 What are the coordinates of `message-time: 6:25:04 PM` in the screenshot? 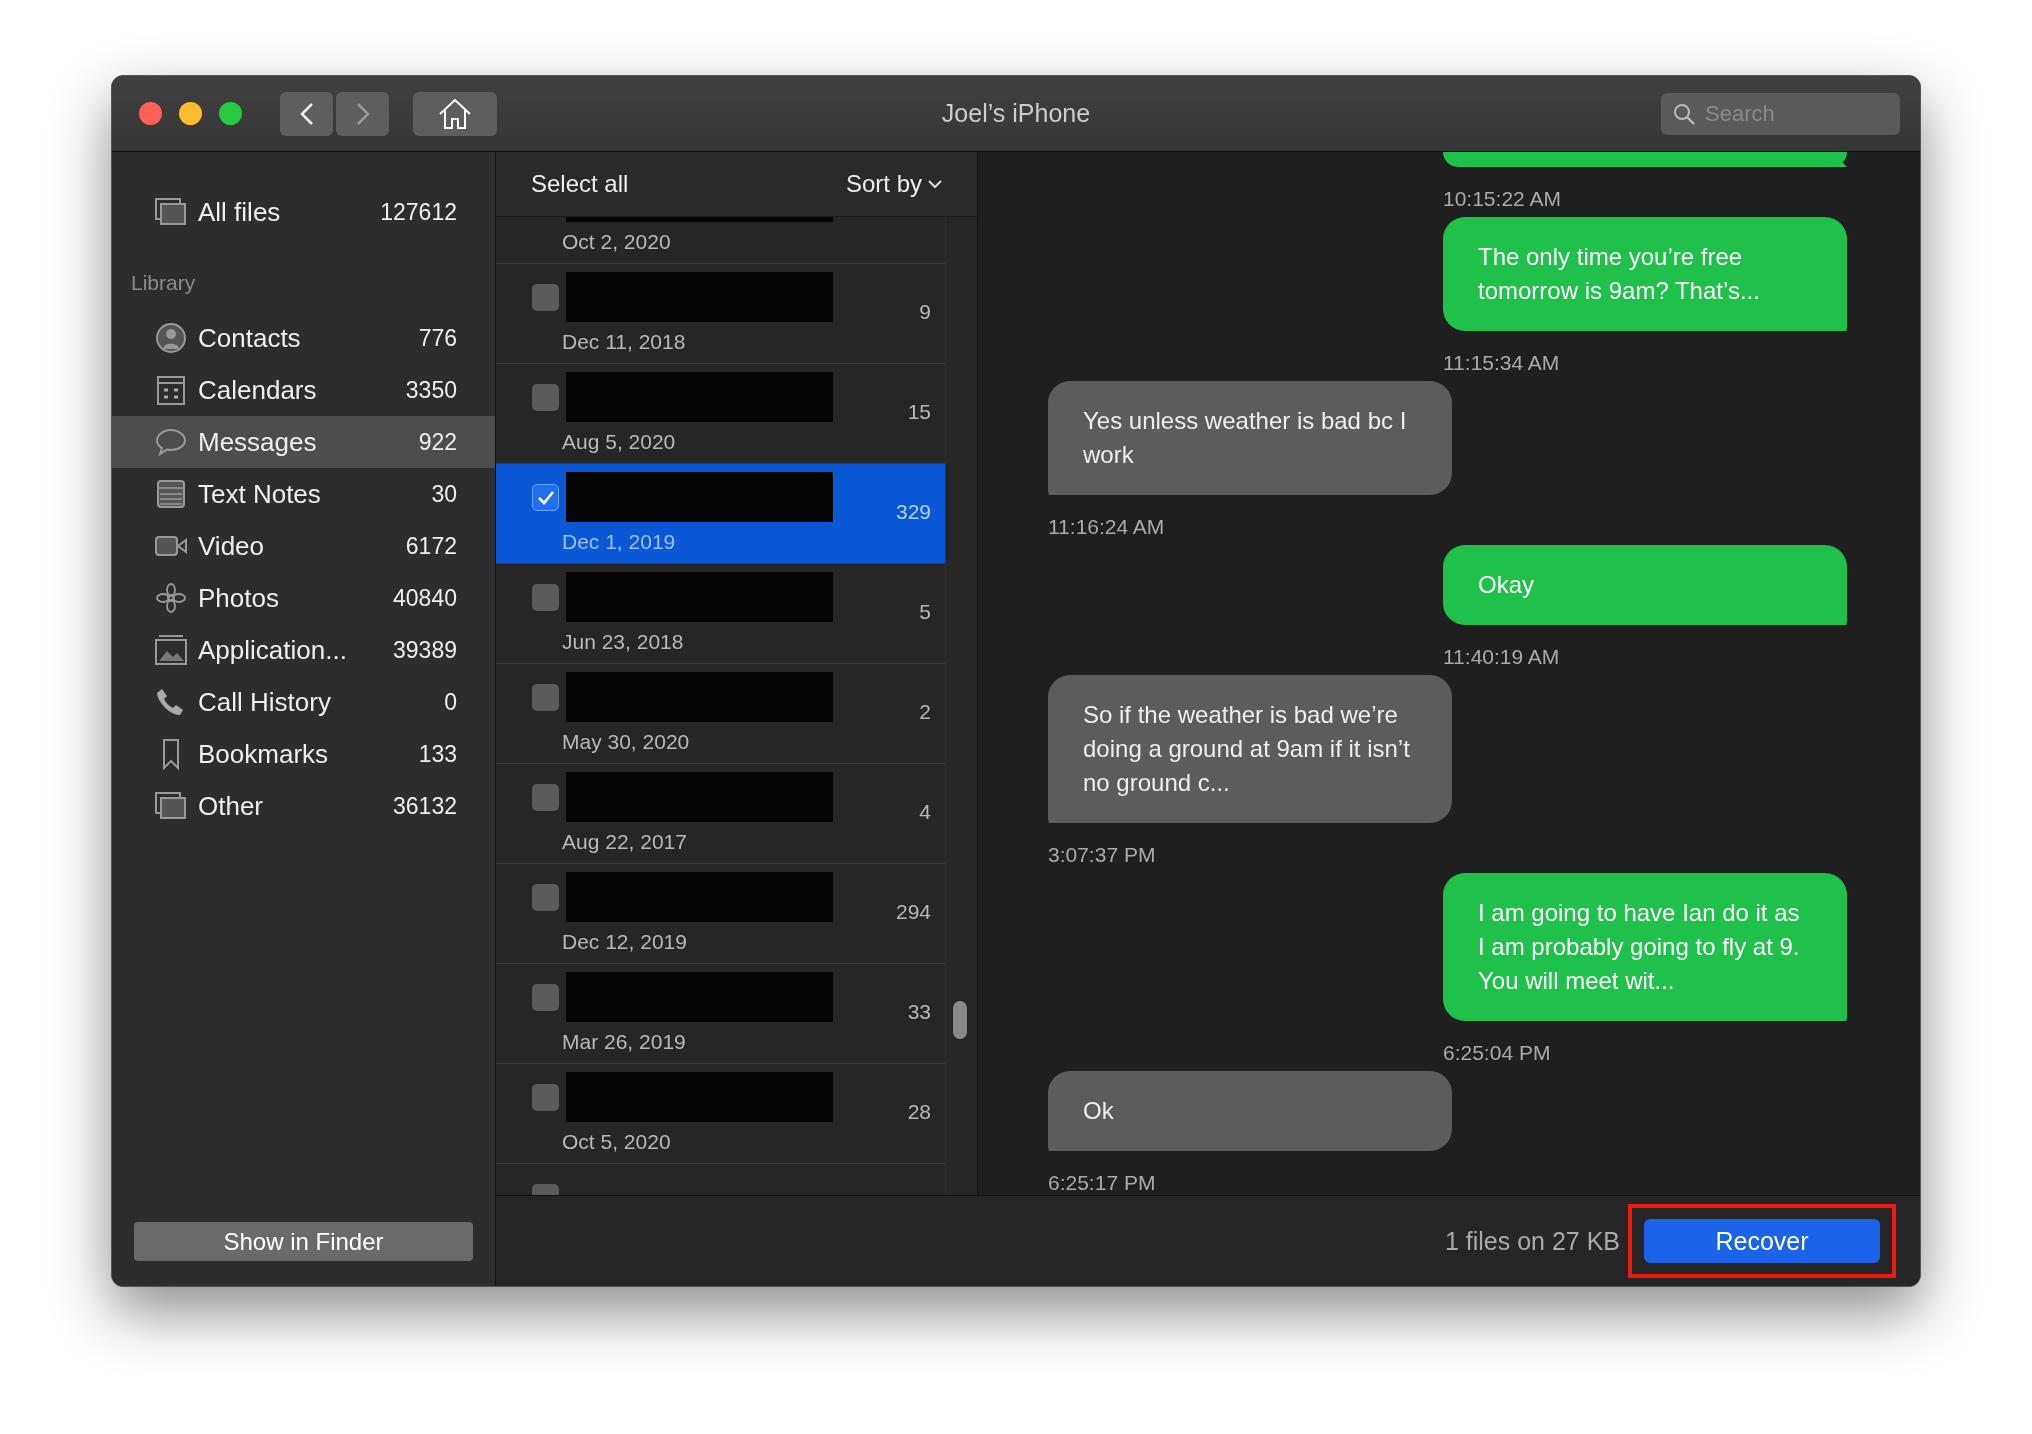 It's located at (1497, 1053).